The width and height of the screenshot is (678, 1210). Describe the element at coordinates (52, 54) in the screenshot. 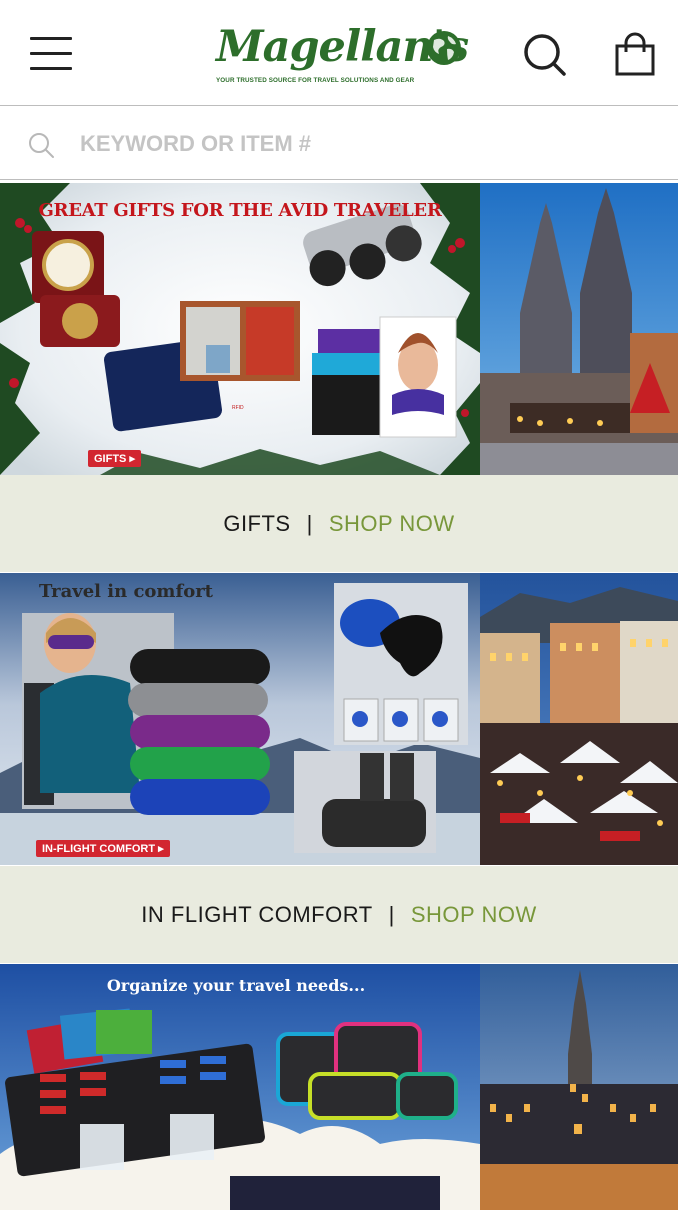

I see `menu-icon` at that location.